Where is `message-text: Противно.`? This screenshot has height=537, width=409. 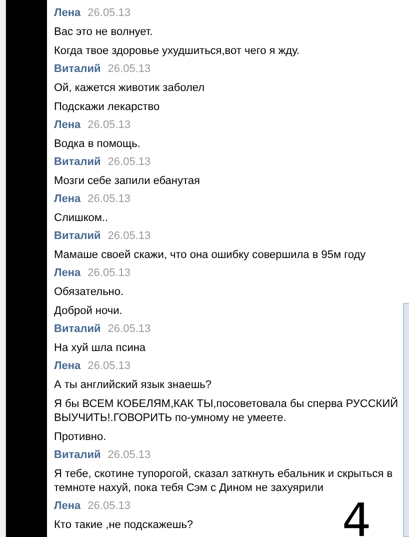
message-text: Противно. is located at coordinates (80, 437).